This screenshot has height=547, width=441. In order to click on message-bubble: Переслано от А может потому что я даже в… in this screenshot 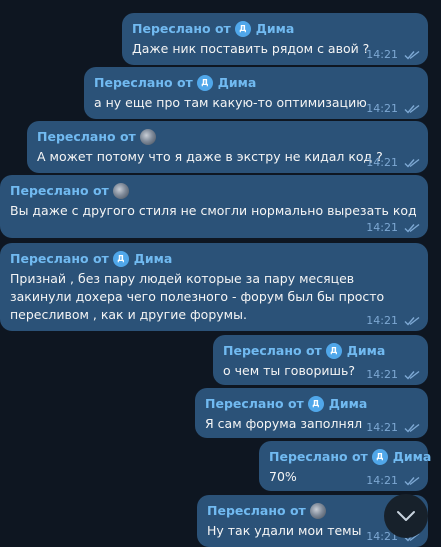, I will do `click(227, 147)`.